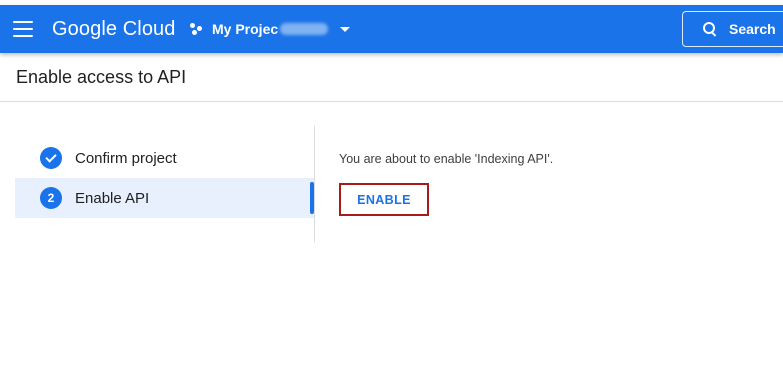 Image resolution: width=783 pixels, height=384 pixels. What do you see at coordinates (710, 29) in the screenshot?
I see `search-icon` at bounding box center [710, 29].